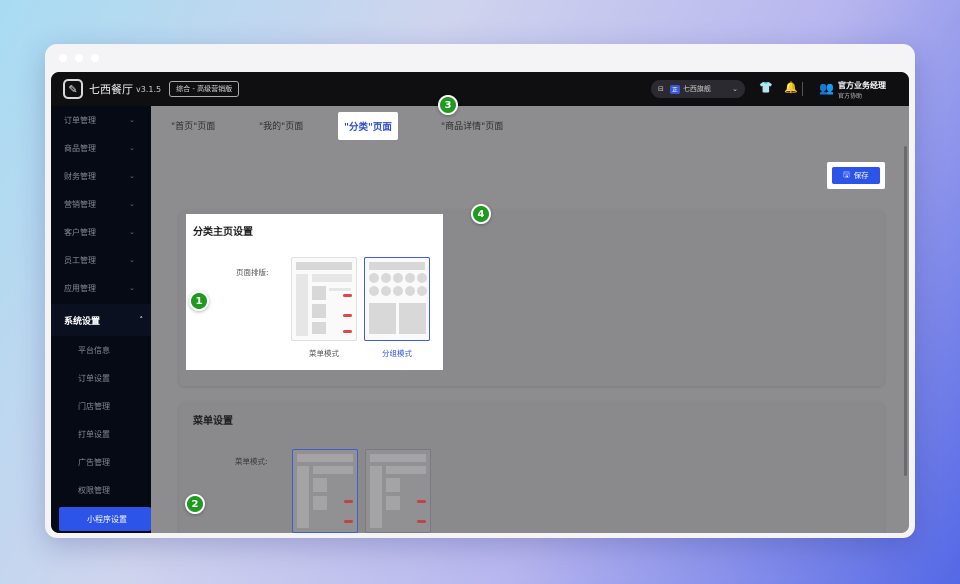  I want to click on edition-badge: 综合 - 高级营销版, so click(204, 89).